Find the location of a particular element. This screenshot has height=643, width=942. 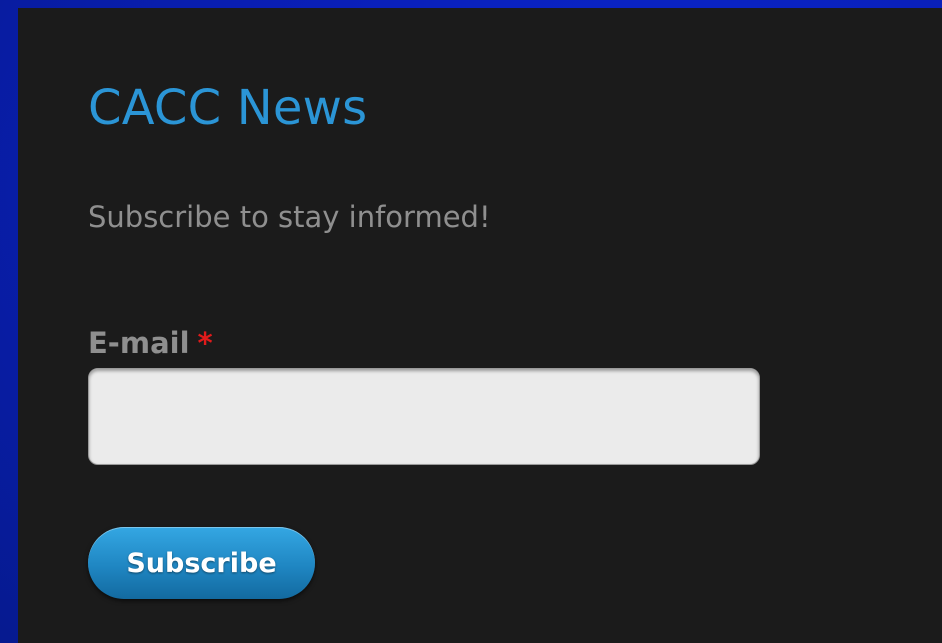

email-label: E-mail * is located at coordinates (150, 343).